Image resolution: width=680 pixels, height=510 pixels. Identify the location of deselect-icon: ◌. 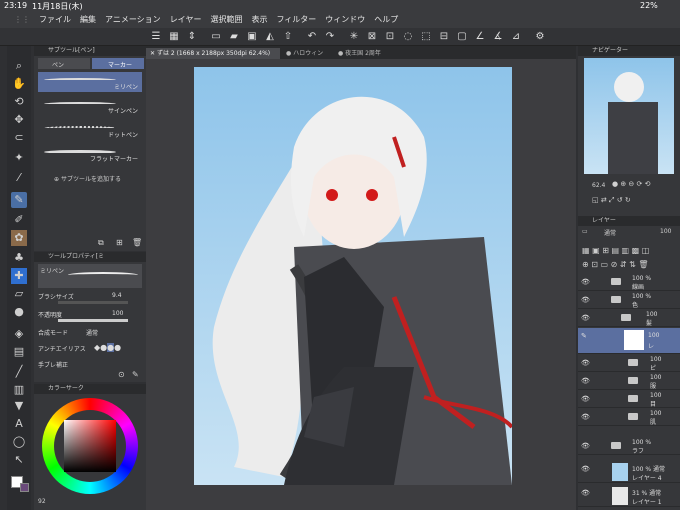
(408, 37).